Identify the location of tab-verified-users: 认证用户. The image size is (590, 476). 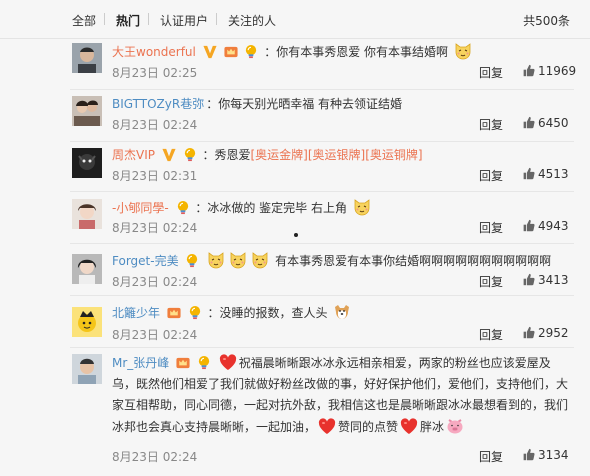
(184, 20).